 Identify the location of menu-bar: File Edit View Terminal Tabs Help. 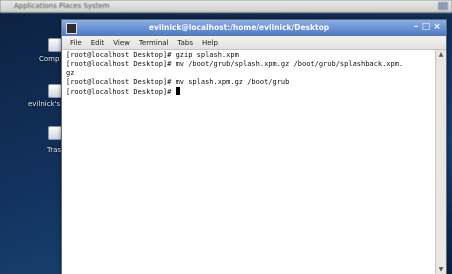
(254, 43).